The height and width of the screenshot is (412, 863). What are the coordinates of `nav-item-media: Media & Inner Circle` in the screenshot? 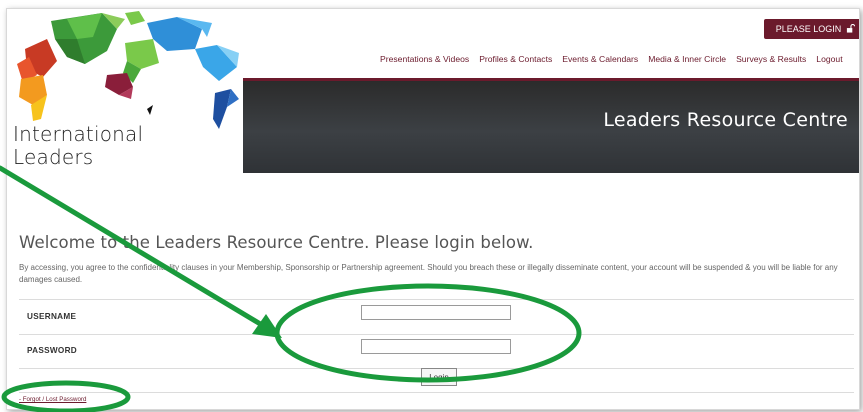 It's located at (687, 61).